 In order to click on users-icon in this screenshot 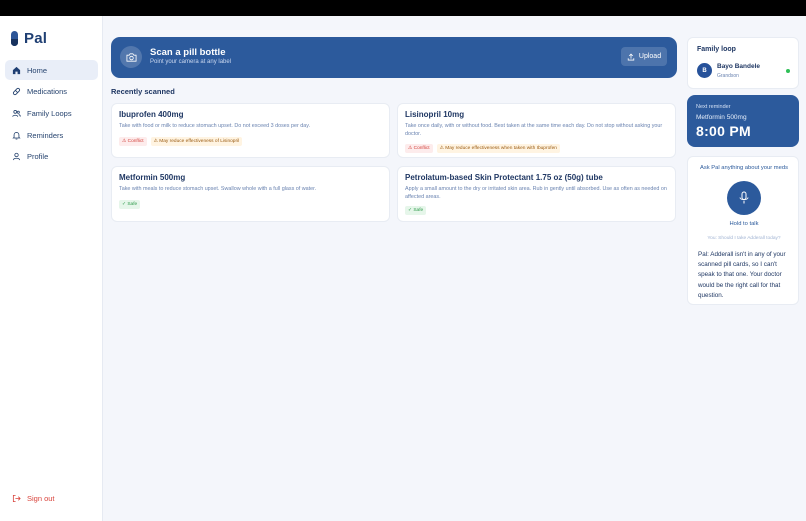, I will do `click(16, 113)`.